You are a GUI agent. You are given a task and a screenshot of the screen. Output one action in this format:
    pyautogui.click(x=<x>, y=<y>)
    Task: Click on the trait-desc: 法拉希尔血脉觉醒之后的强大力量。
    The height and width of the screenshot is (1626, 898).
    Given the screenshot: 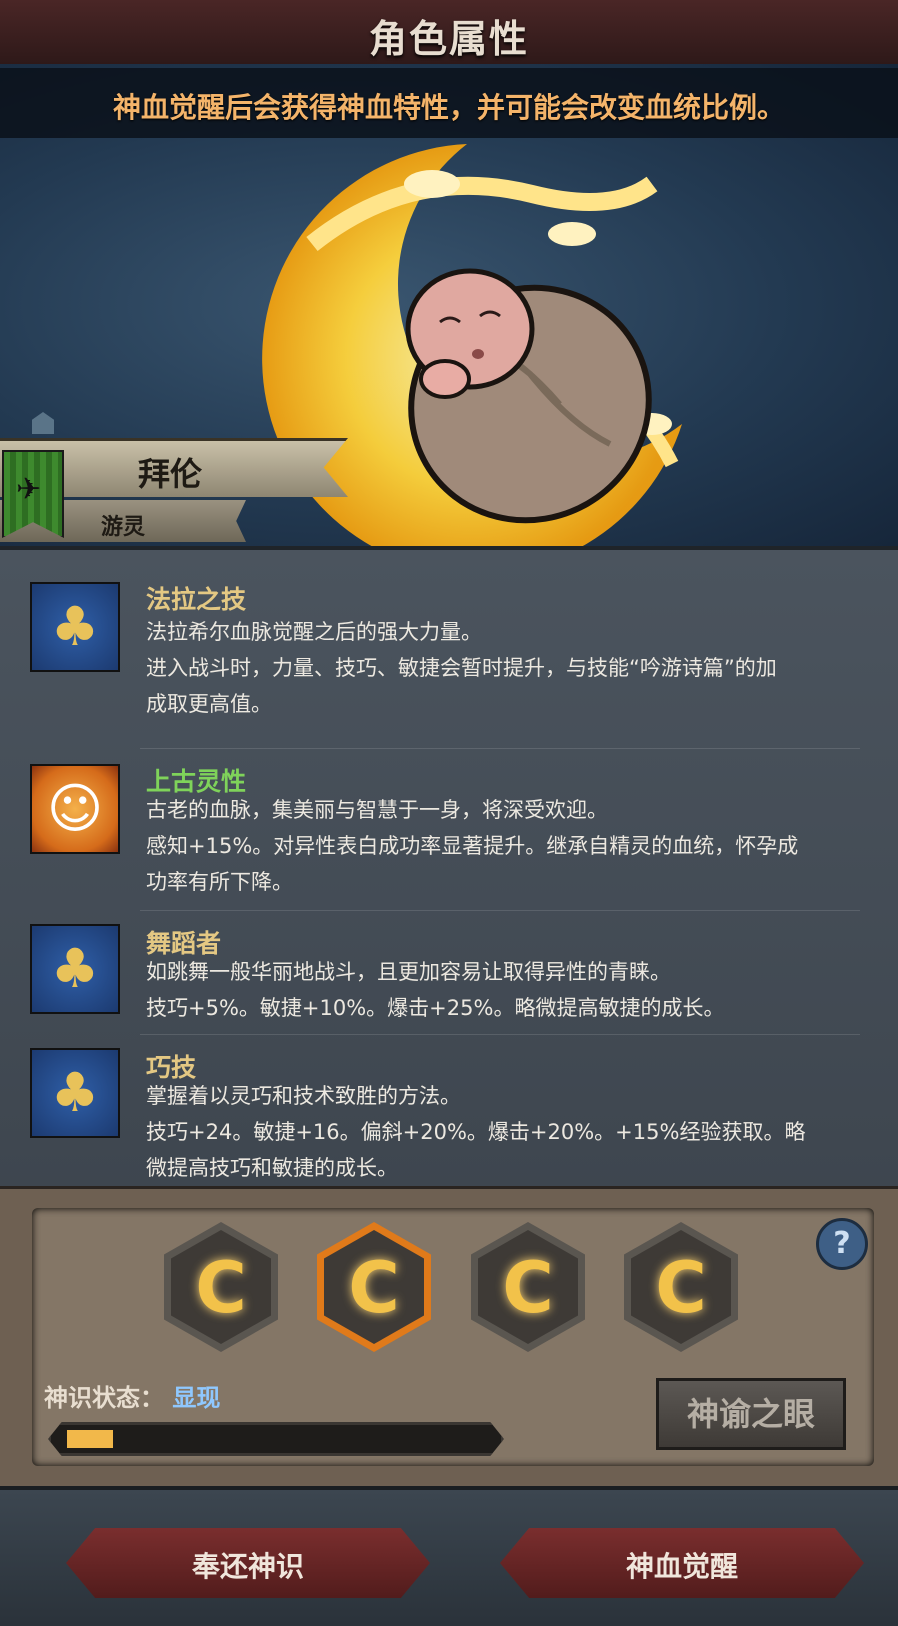 What is the action you would take?
    pyautogui.click(x=314, y=632)
    